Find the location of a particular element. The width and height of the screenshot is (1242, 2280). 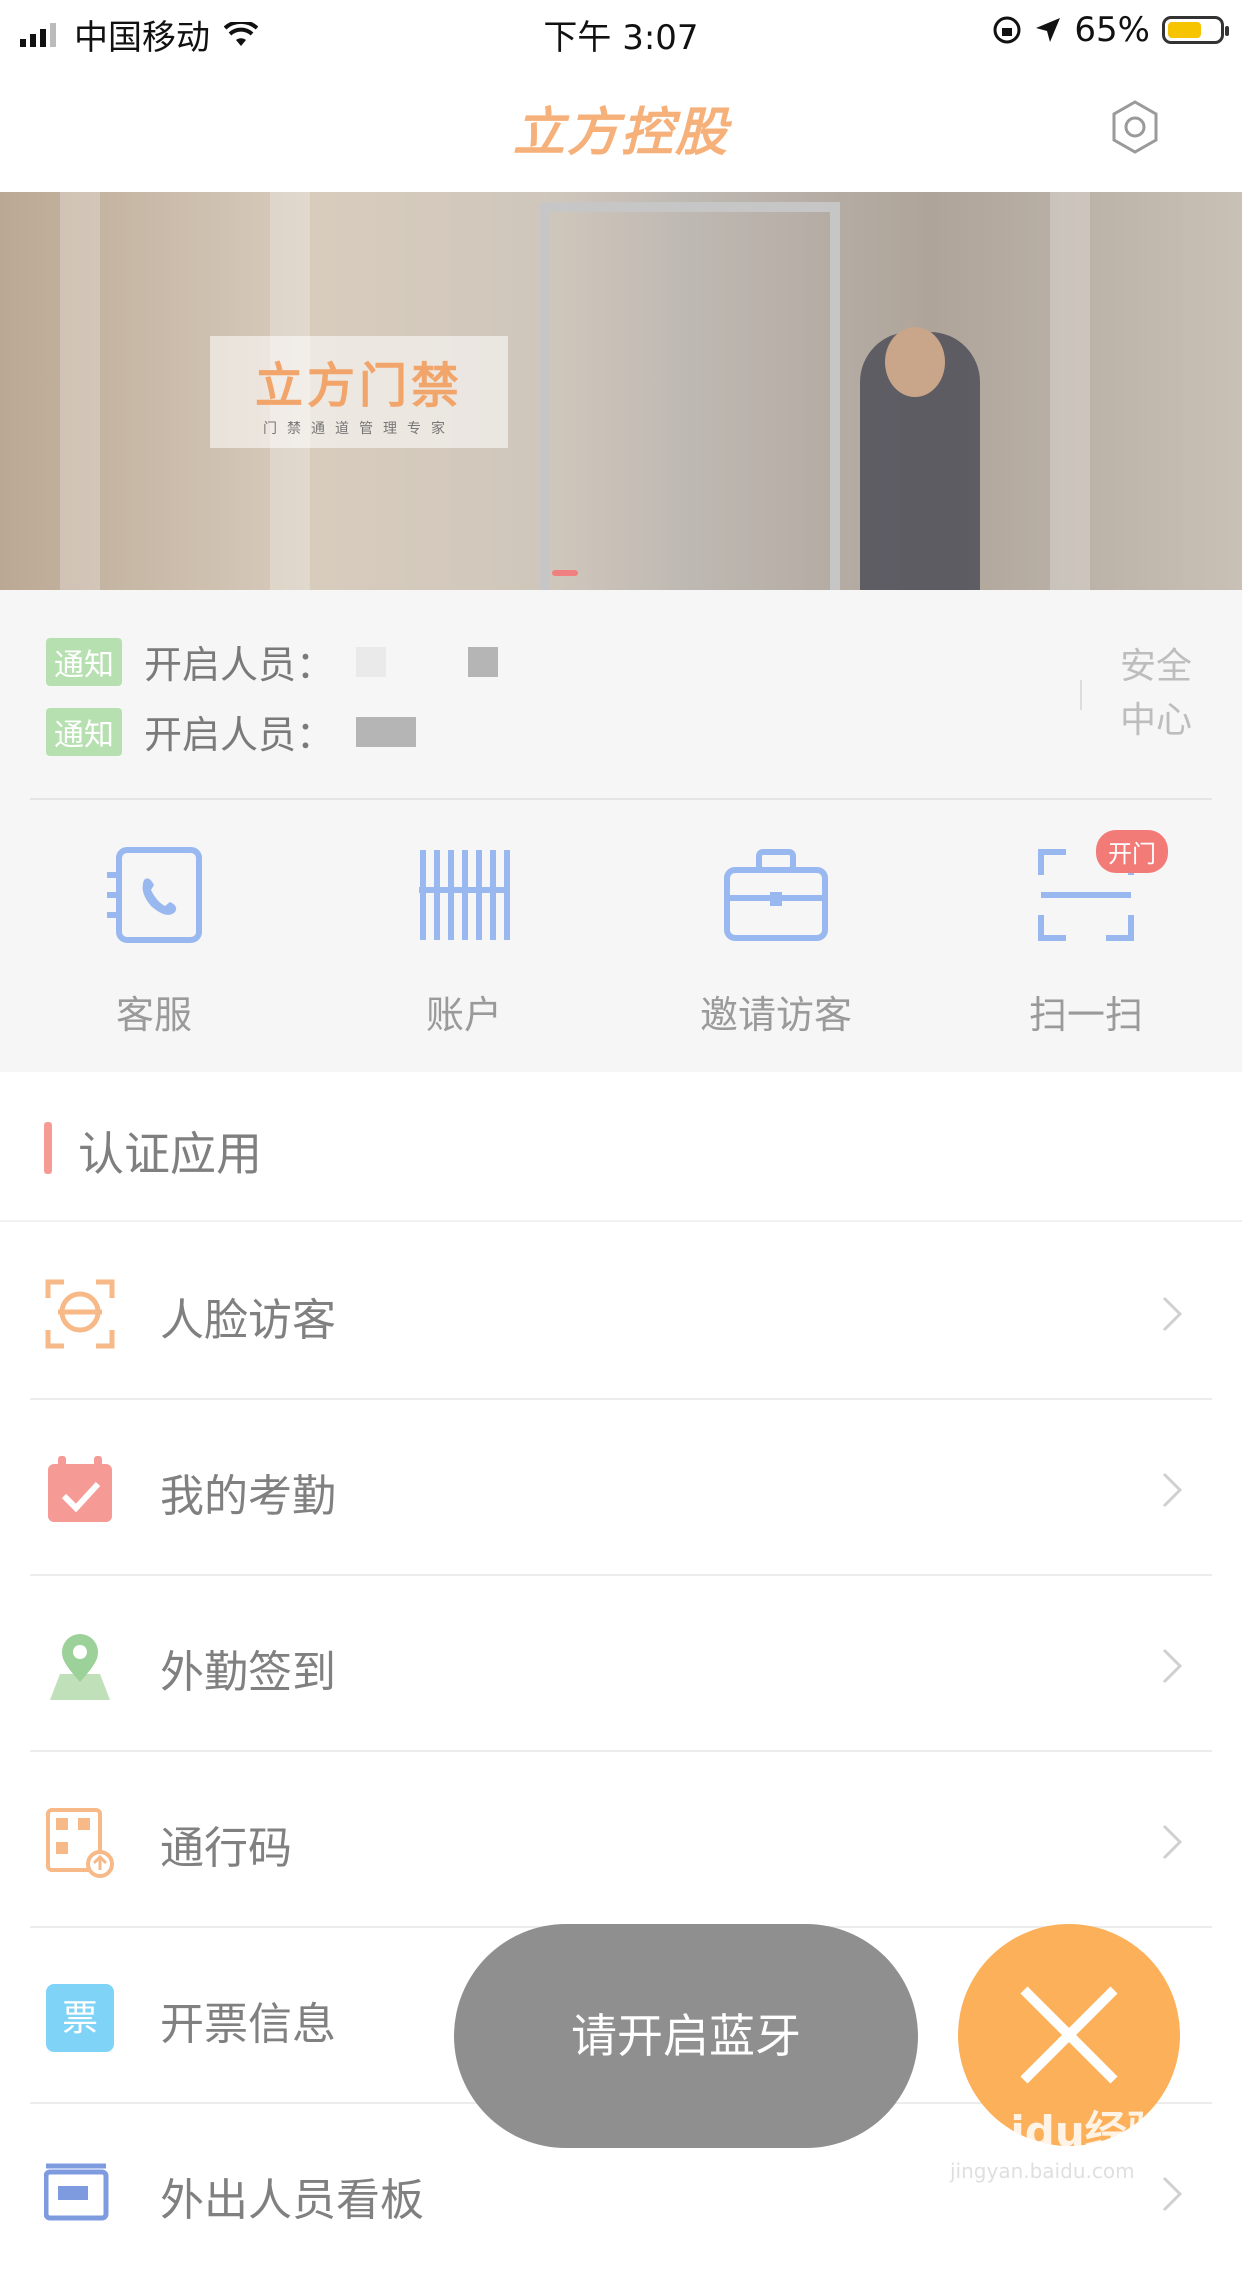

list-item-attendance: 我的考勤 is located at coordinates (621, 1488).